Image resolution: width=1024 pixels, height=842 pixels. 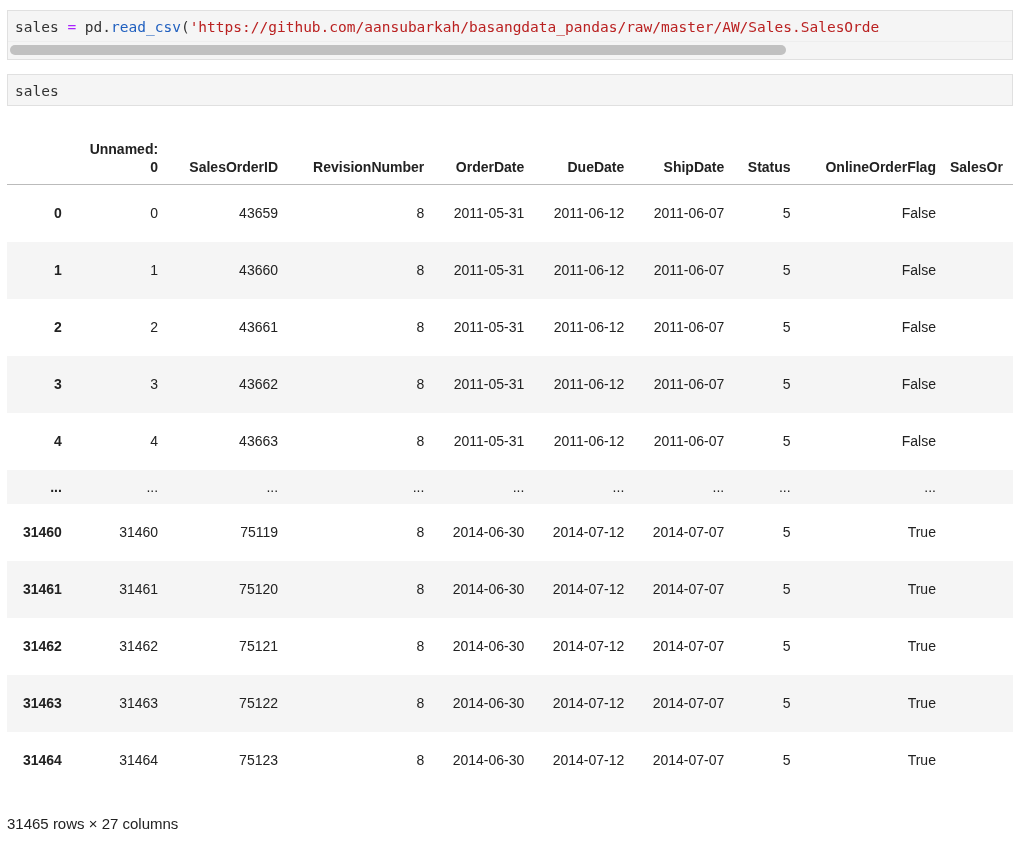 What do you see at coordinates (117, 589) in the screenshot?
I see `table-cell: 31461` at bounding box center [117, 589].